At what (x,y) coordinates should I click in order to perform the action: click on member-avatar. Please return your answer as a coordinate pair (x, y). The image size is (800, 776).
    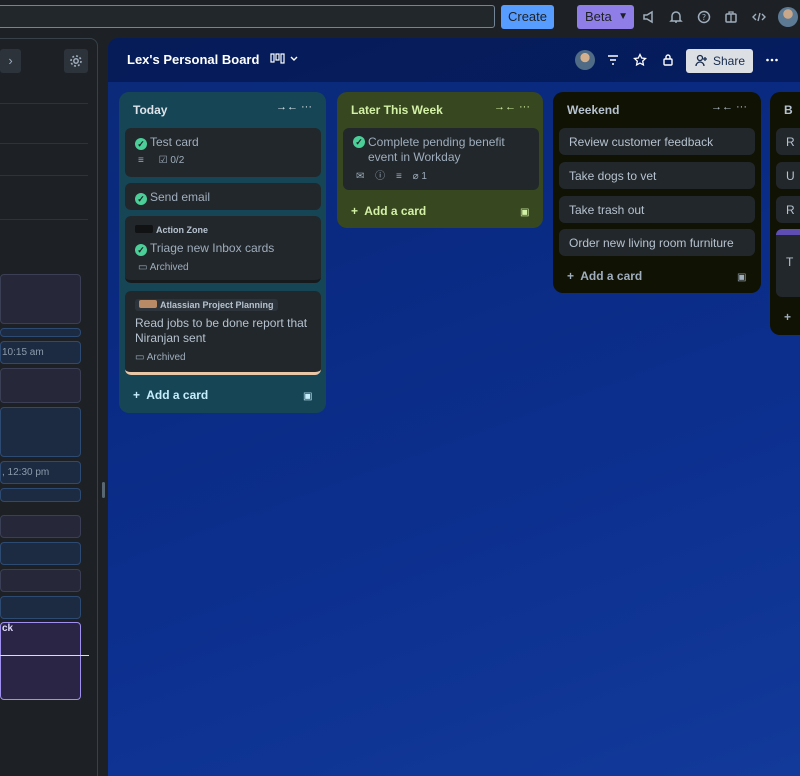
    Looking at the image, I should click on (585, 60).